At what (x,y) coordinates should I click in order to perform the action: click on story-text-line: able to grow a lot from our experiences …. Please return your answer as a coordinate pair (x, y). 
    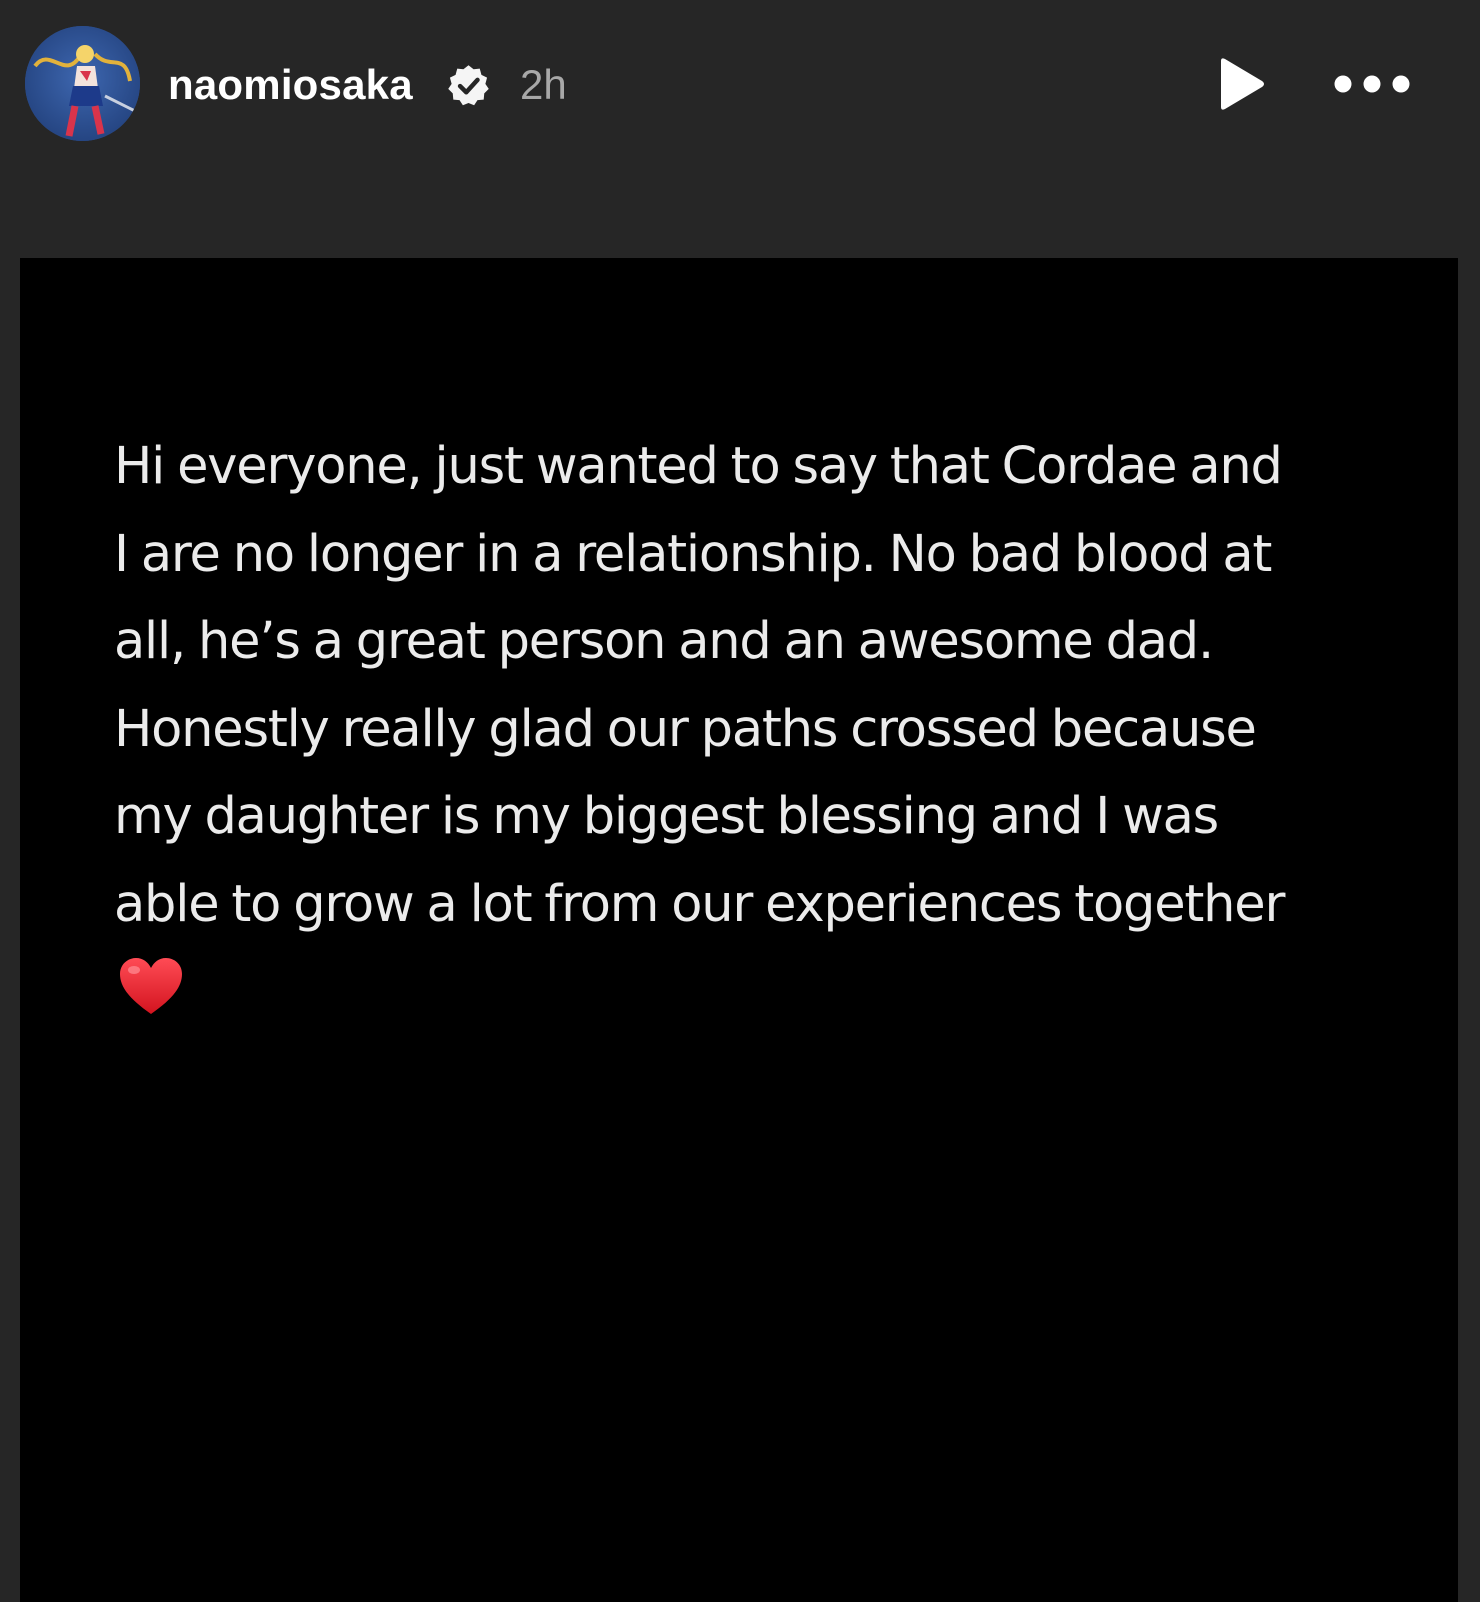
    Looking at the image, I should click on (699, 904).